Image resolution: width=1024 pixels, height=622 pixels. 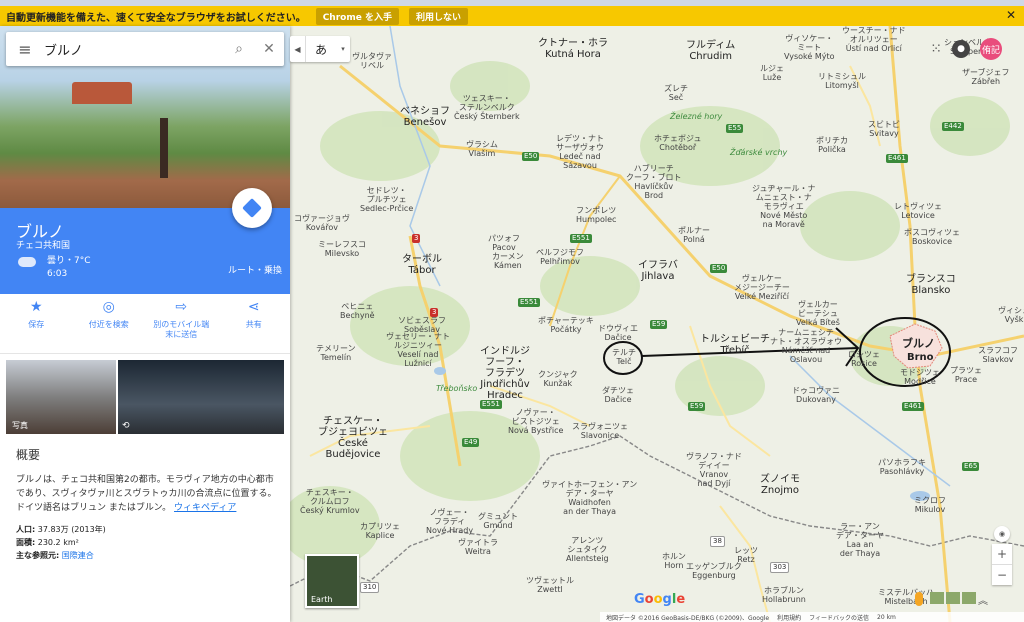 I want to click on map-label: Žďárské vrchy, so click(x=758, y=152).